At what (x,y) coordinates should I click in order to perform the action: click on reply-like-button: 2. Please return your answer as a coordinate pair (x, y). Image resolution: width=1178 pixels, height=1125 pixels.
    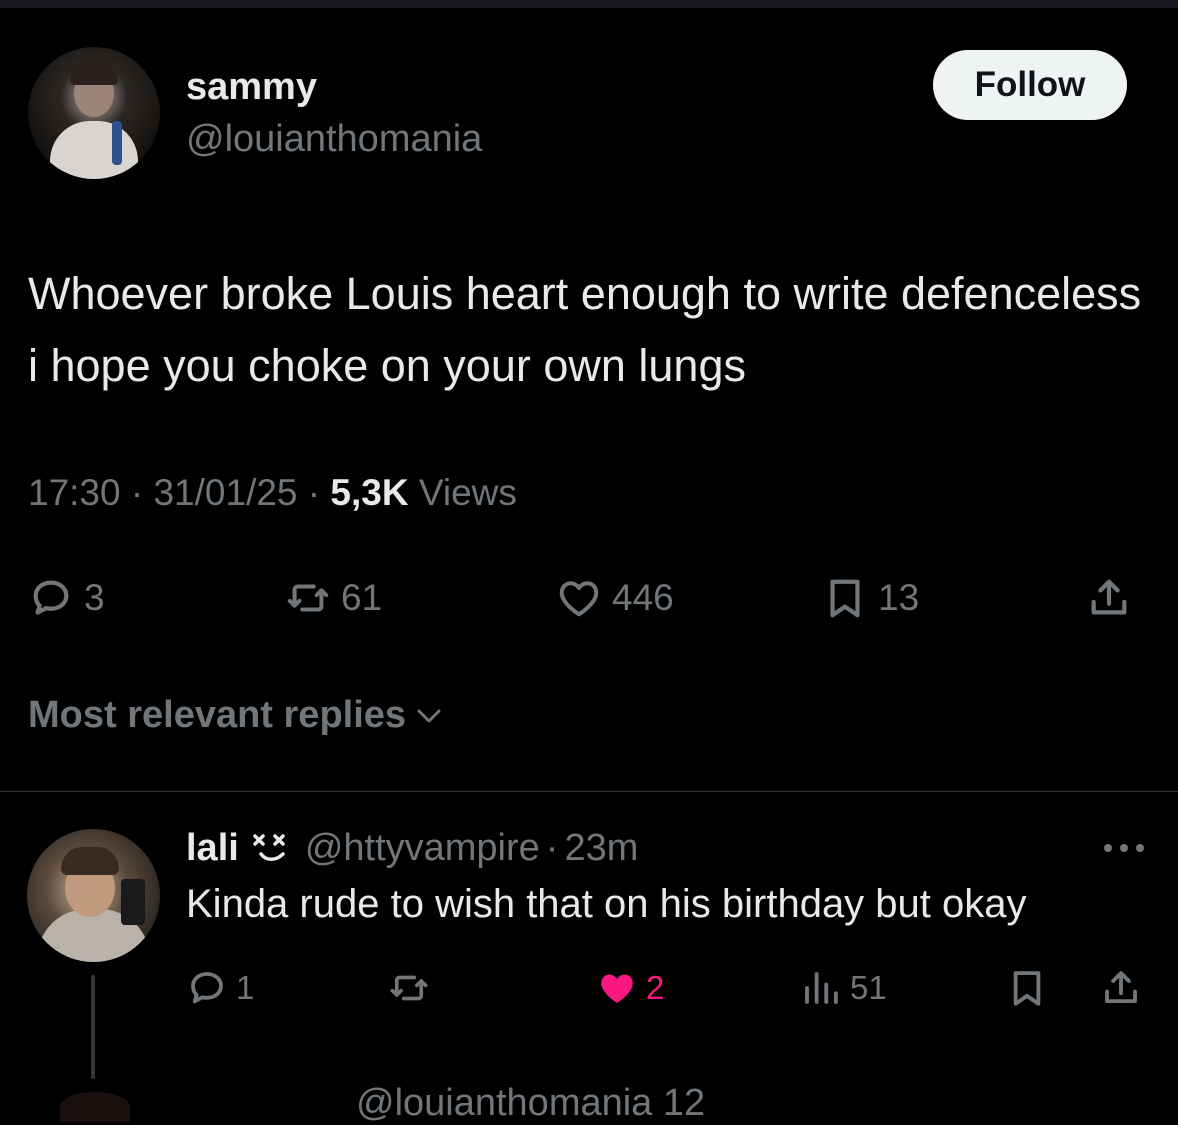
    Looking at the image, I should click on (630, 988).